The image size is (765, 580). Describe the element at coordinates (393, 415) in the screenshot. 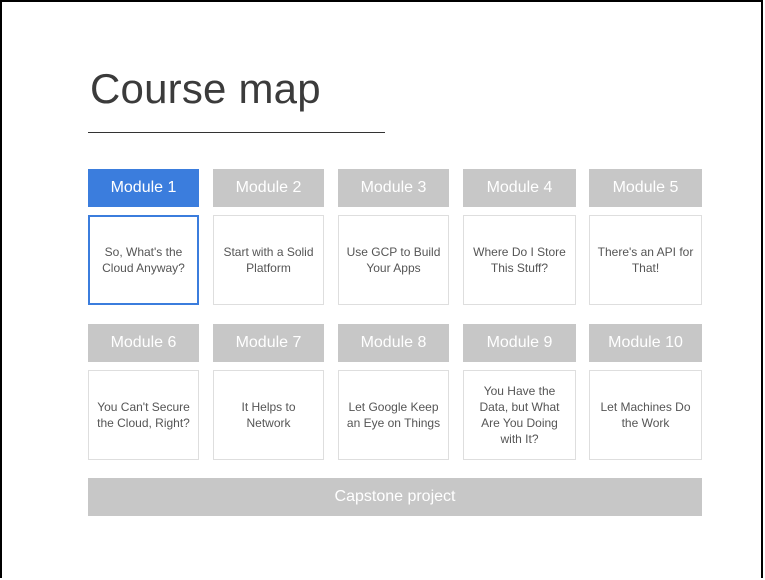

I see `module-8-description: Let Google Keep an Eye on Things` at that location.